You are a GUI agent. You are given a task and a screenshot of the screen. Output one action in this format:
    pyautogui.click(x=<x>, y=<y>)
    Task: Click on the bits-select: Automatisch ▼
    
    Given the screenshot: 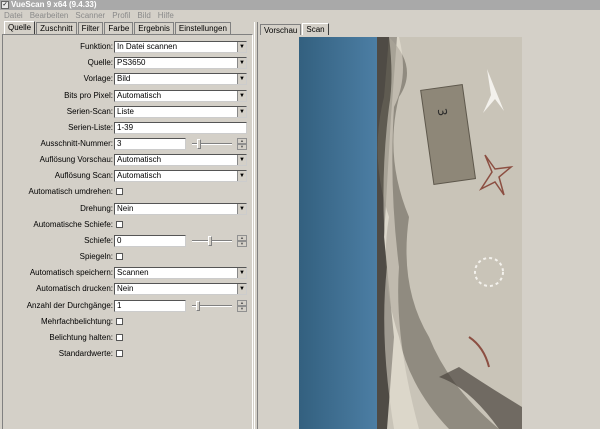 What is the action you would take?
    pyautogui.click(x=180, y=96)
    